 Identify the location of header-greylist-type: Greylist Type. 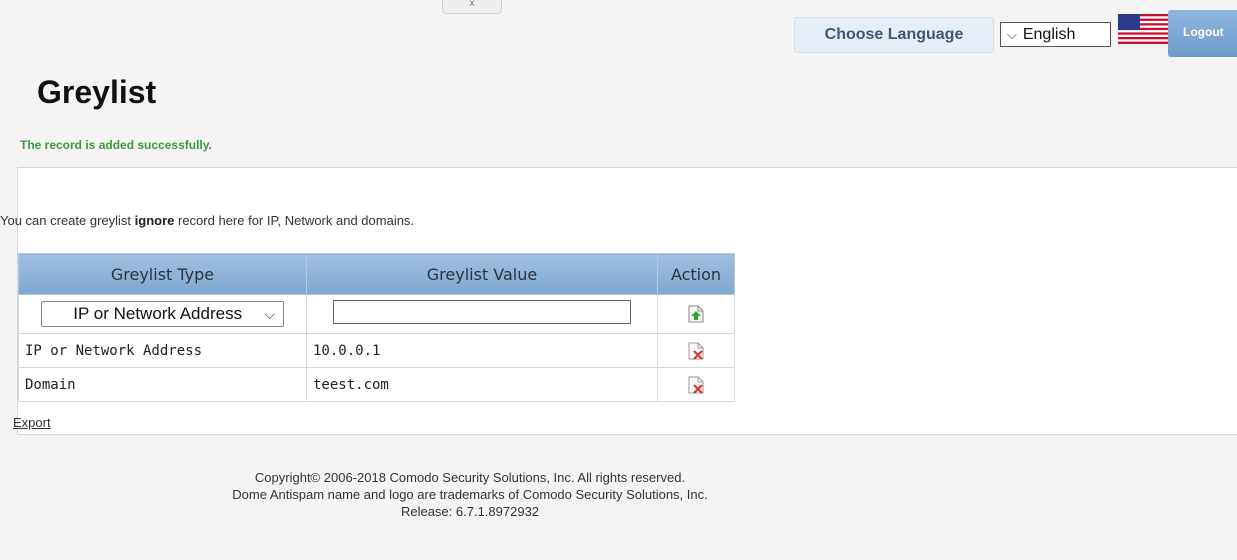
(162, 274).